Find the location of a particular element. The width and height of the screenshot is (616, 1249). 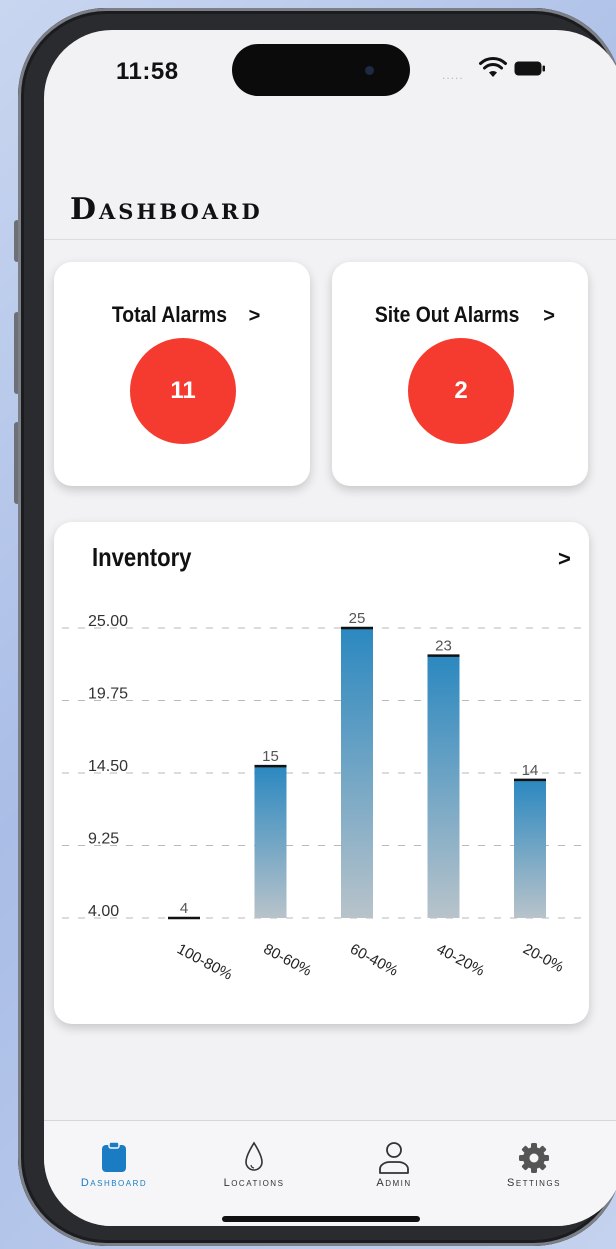

total-alarms-card: Total Alarms > 11 is located at coordinates (182, 374).